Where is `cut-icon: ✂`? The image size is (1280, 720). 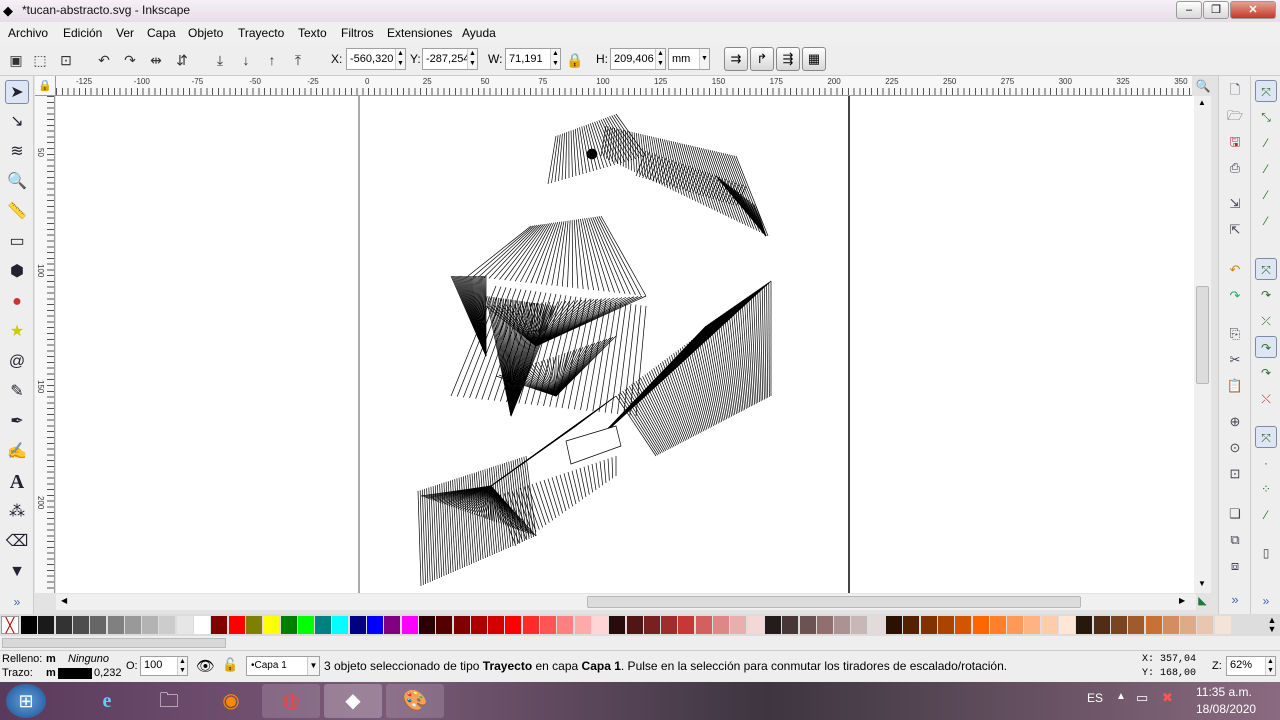
cut-icon: ✂ is located at coordinates (1235, 360).